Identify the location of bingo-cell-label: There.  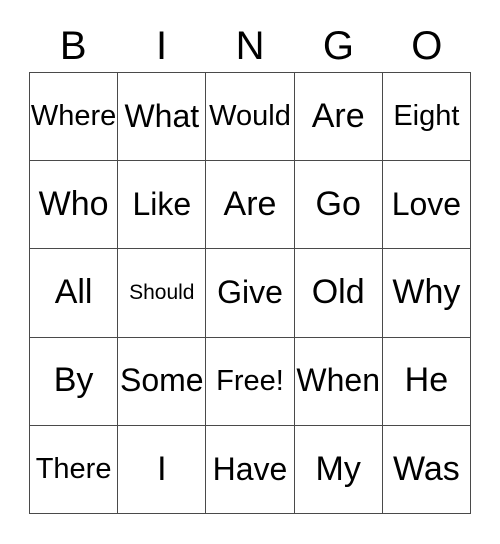
(73, 469).